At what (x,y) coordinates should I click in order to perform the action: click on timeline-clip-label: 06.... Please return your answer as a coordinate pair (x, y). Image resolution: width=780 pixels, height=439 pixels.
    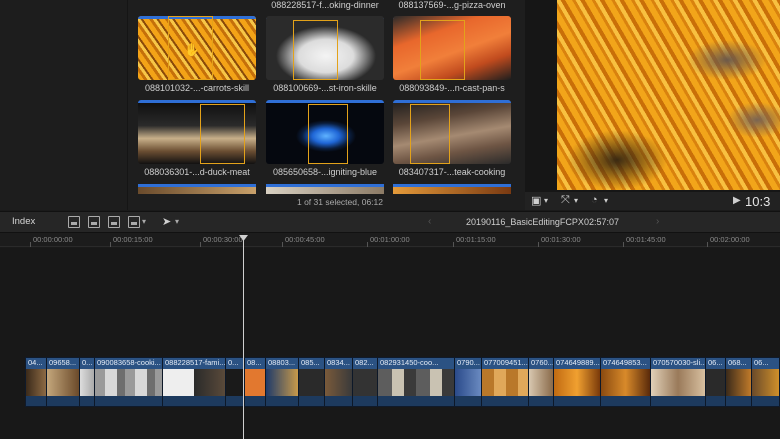
    Looking at the image, I should click on (765, 363).